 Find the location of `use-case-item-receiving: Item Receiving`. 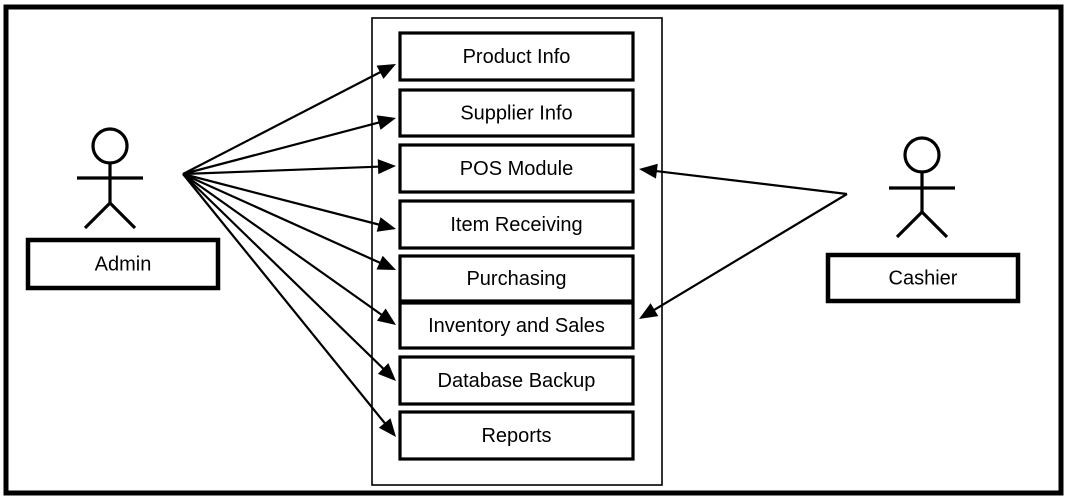

use-case-item-receiving: Item Receiving is located at coordinates (516, 224).